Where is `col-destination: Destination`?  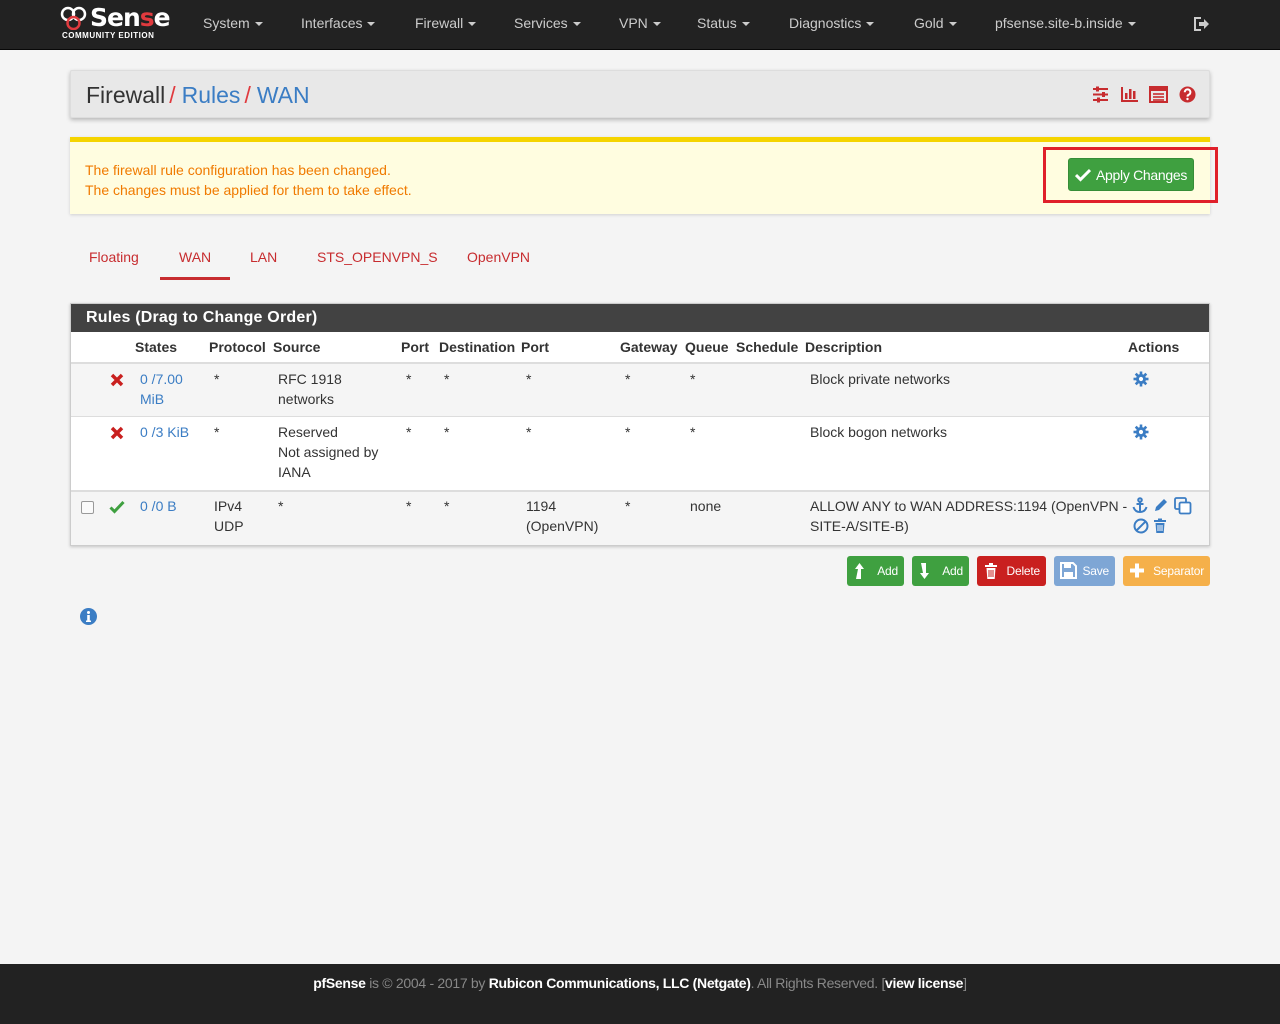 col-destination: Destination is located at coordinates (477, 347).